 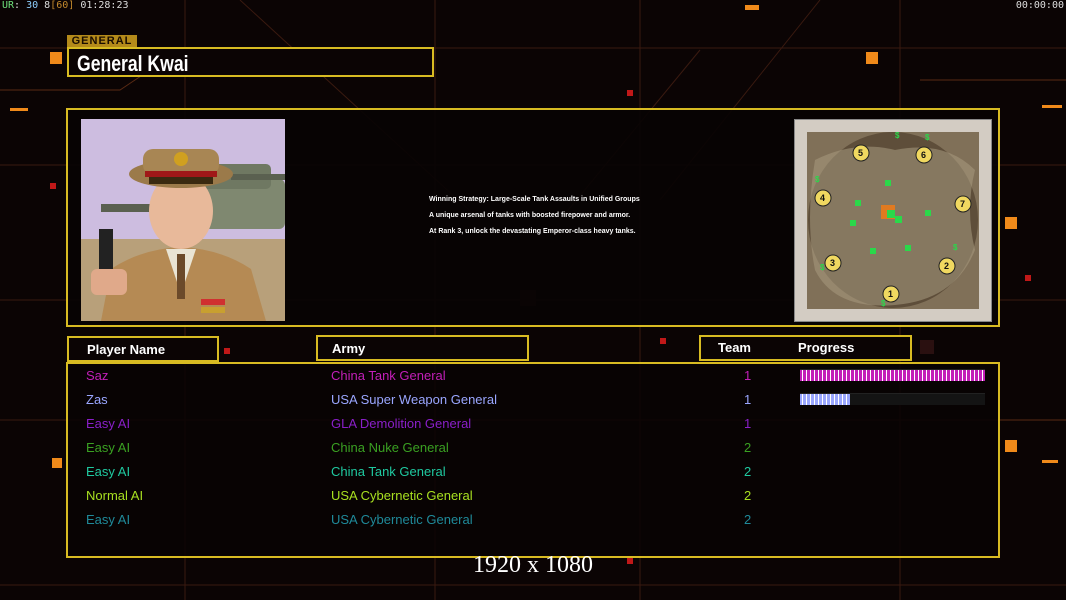 What do you see at coordinates (533, 496) in the screenshot?
I see `player-row: Normal AI USA Cybernetic General 2` at bounding box center [533, 496].